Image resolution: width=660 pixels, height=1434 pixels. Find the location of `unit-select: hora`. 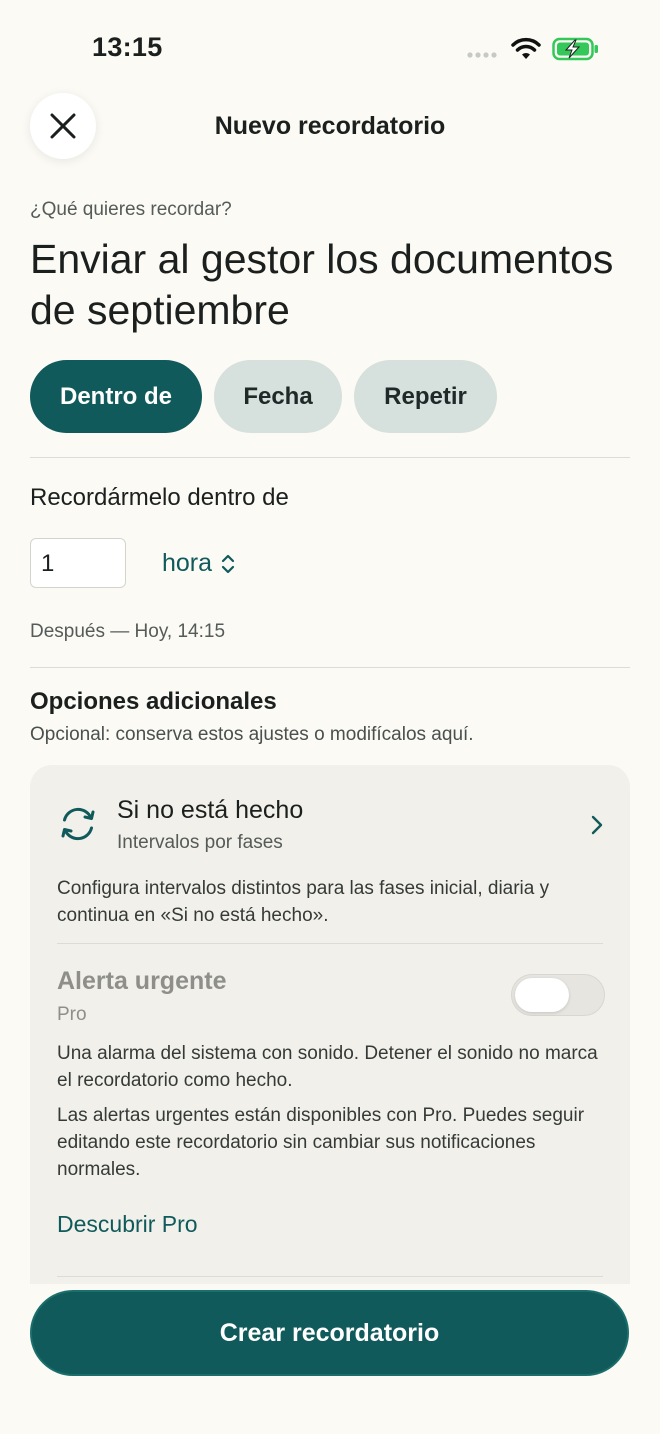

unit-select: hora is located at coordinates (199, 563).